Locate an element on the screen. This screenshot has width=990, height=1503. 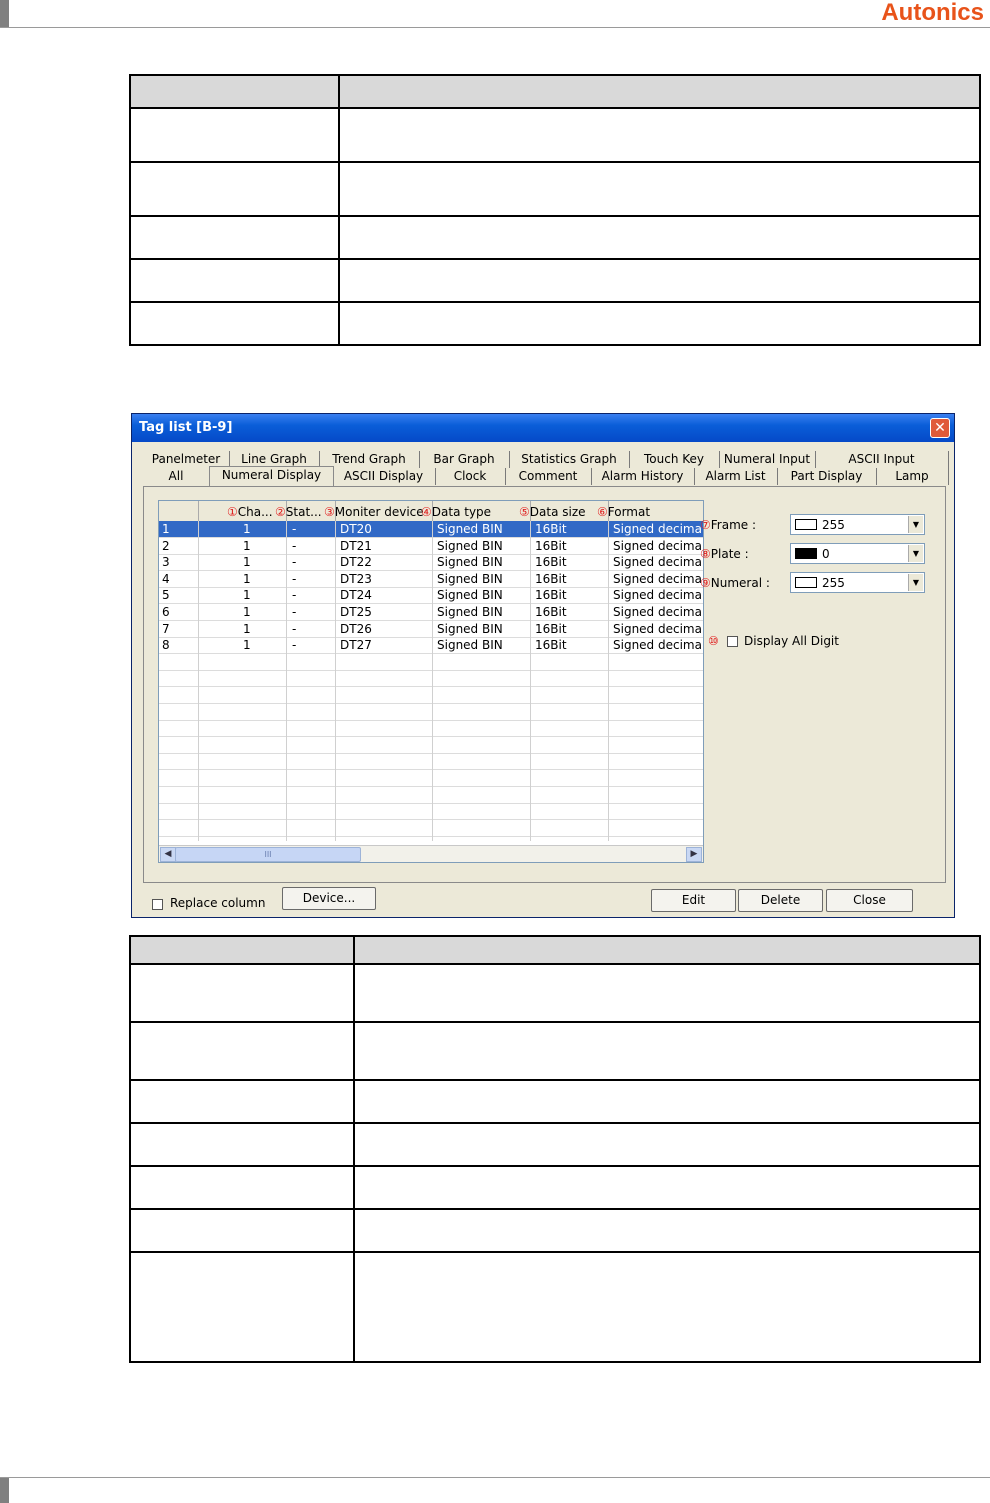
brand-logo: Autonics is located at coordinates (932, 13).